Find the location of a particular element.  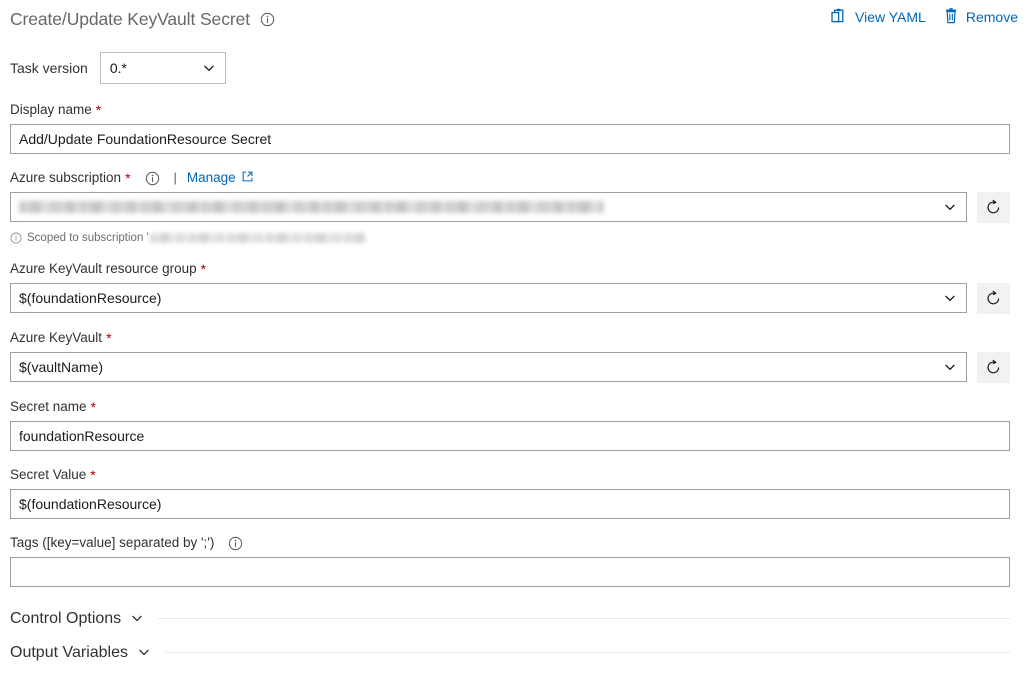

header-actions: View YAML Remove is located at coordinates (924, 17).